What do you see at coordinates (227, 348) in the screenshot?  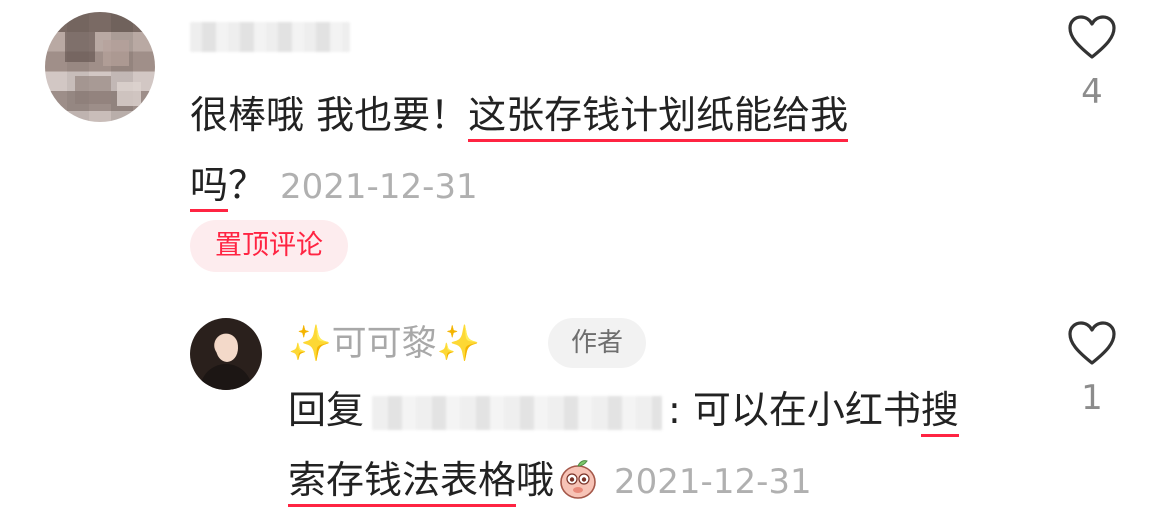 I see `avatar-face` at bounding box center [227, 348].